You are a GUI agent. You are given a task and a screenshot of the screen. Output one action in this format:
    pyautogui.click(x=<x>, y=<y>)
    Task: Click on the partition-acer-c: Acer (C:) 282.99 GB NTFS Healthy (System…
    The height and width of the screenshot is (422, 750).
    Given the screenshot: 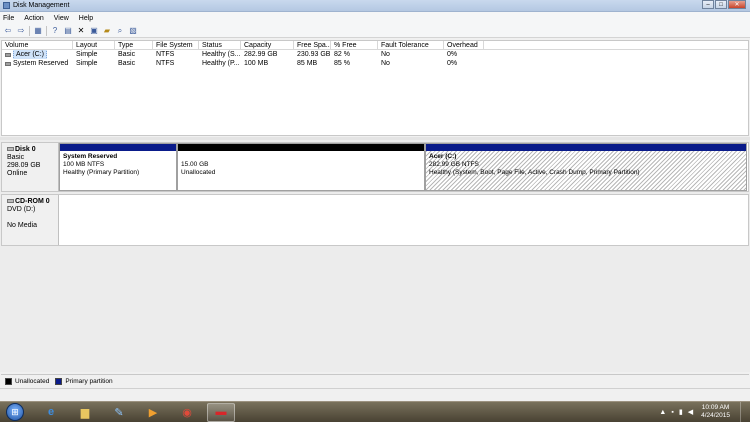 What is the action you would take?
    pyautogui.click(x=586, y=167)
    